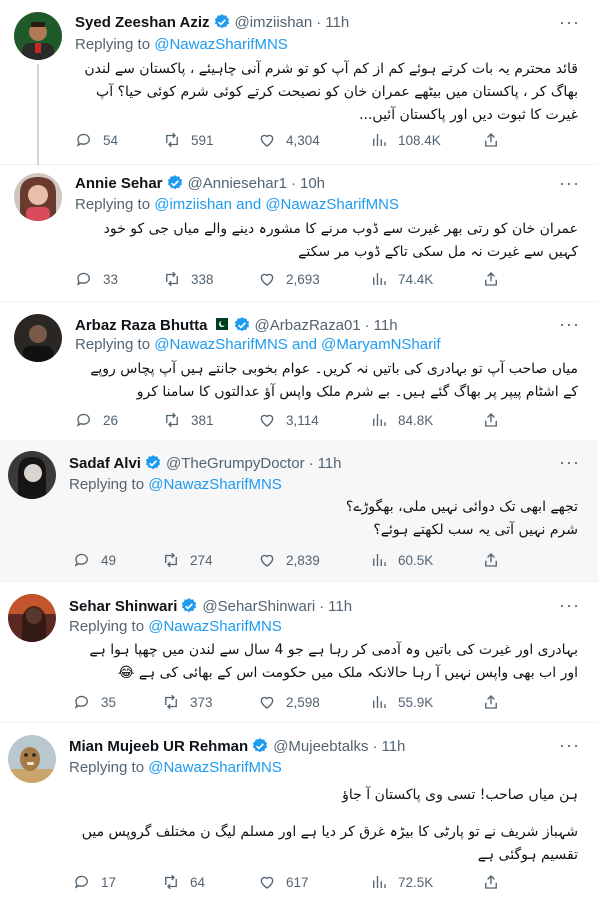 This screenshot has width=604, height=900. I want to click on reply-count: 35, so click(109, 702).